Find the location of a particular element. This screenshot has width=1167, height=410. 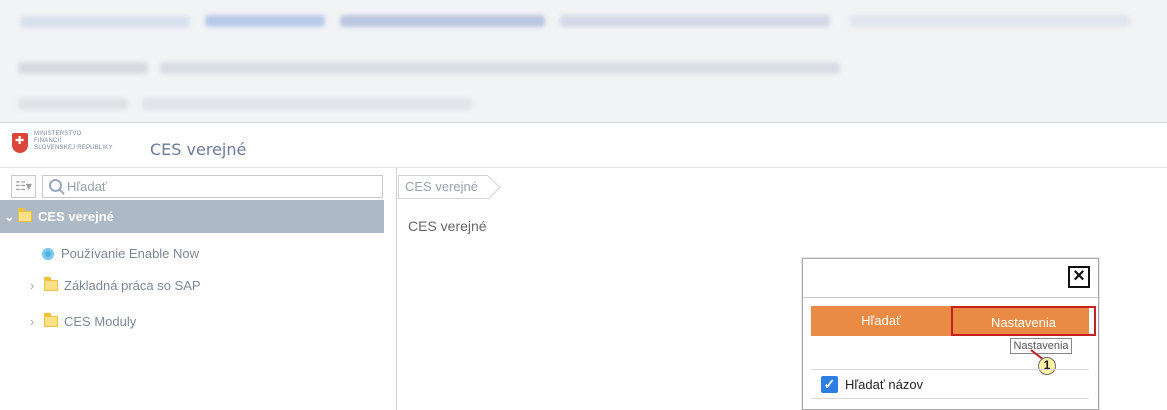

app-title: CES verejné is located at coordinates (198, 149).